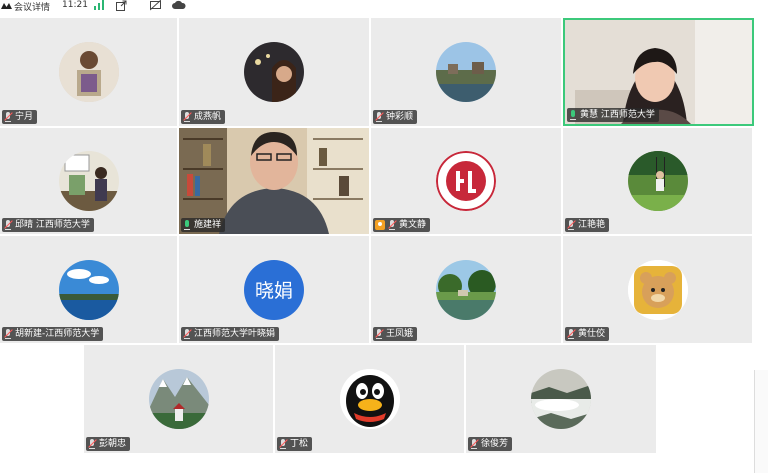 Image resolution: width=768 pixels, height=473 pixels. I want to click on participant-tile: 丁松, so click(369, 399).